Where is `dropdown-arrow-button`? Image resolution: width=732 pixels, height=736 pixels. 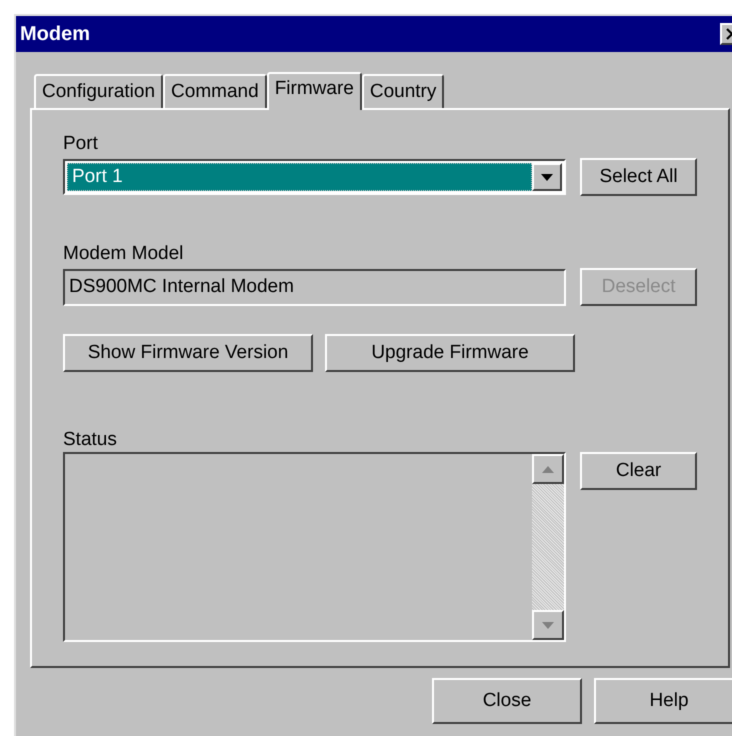
dropdown-arrow-button is located at coordinates (547, 177).